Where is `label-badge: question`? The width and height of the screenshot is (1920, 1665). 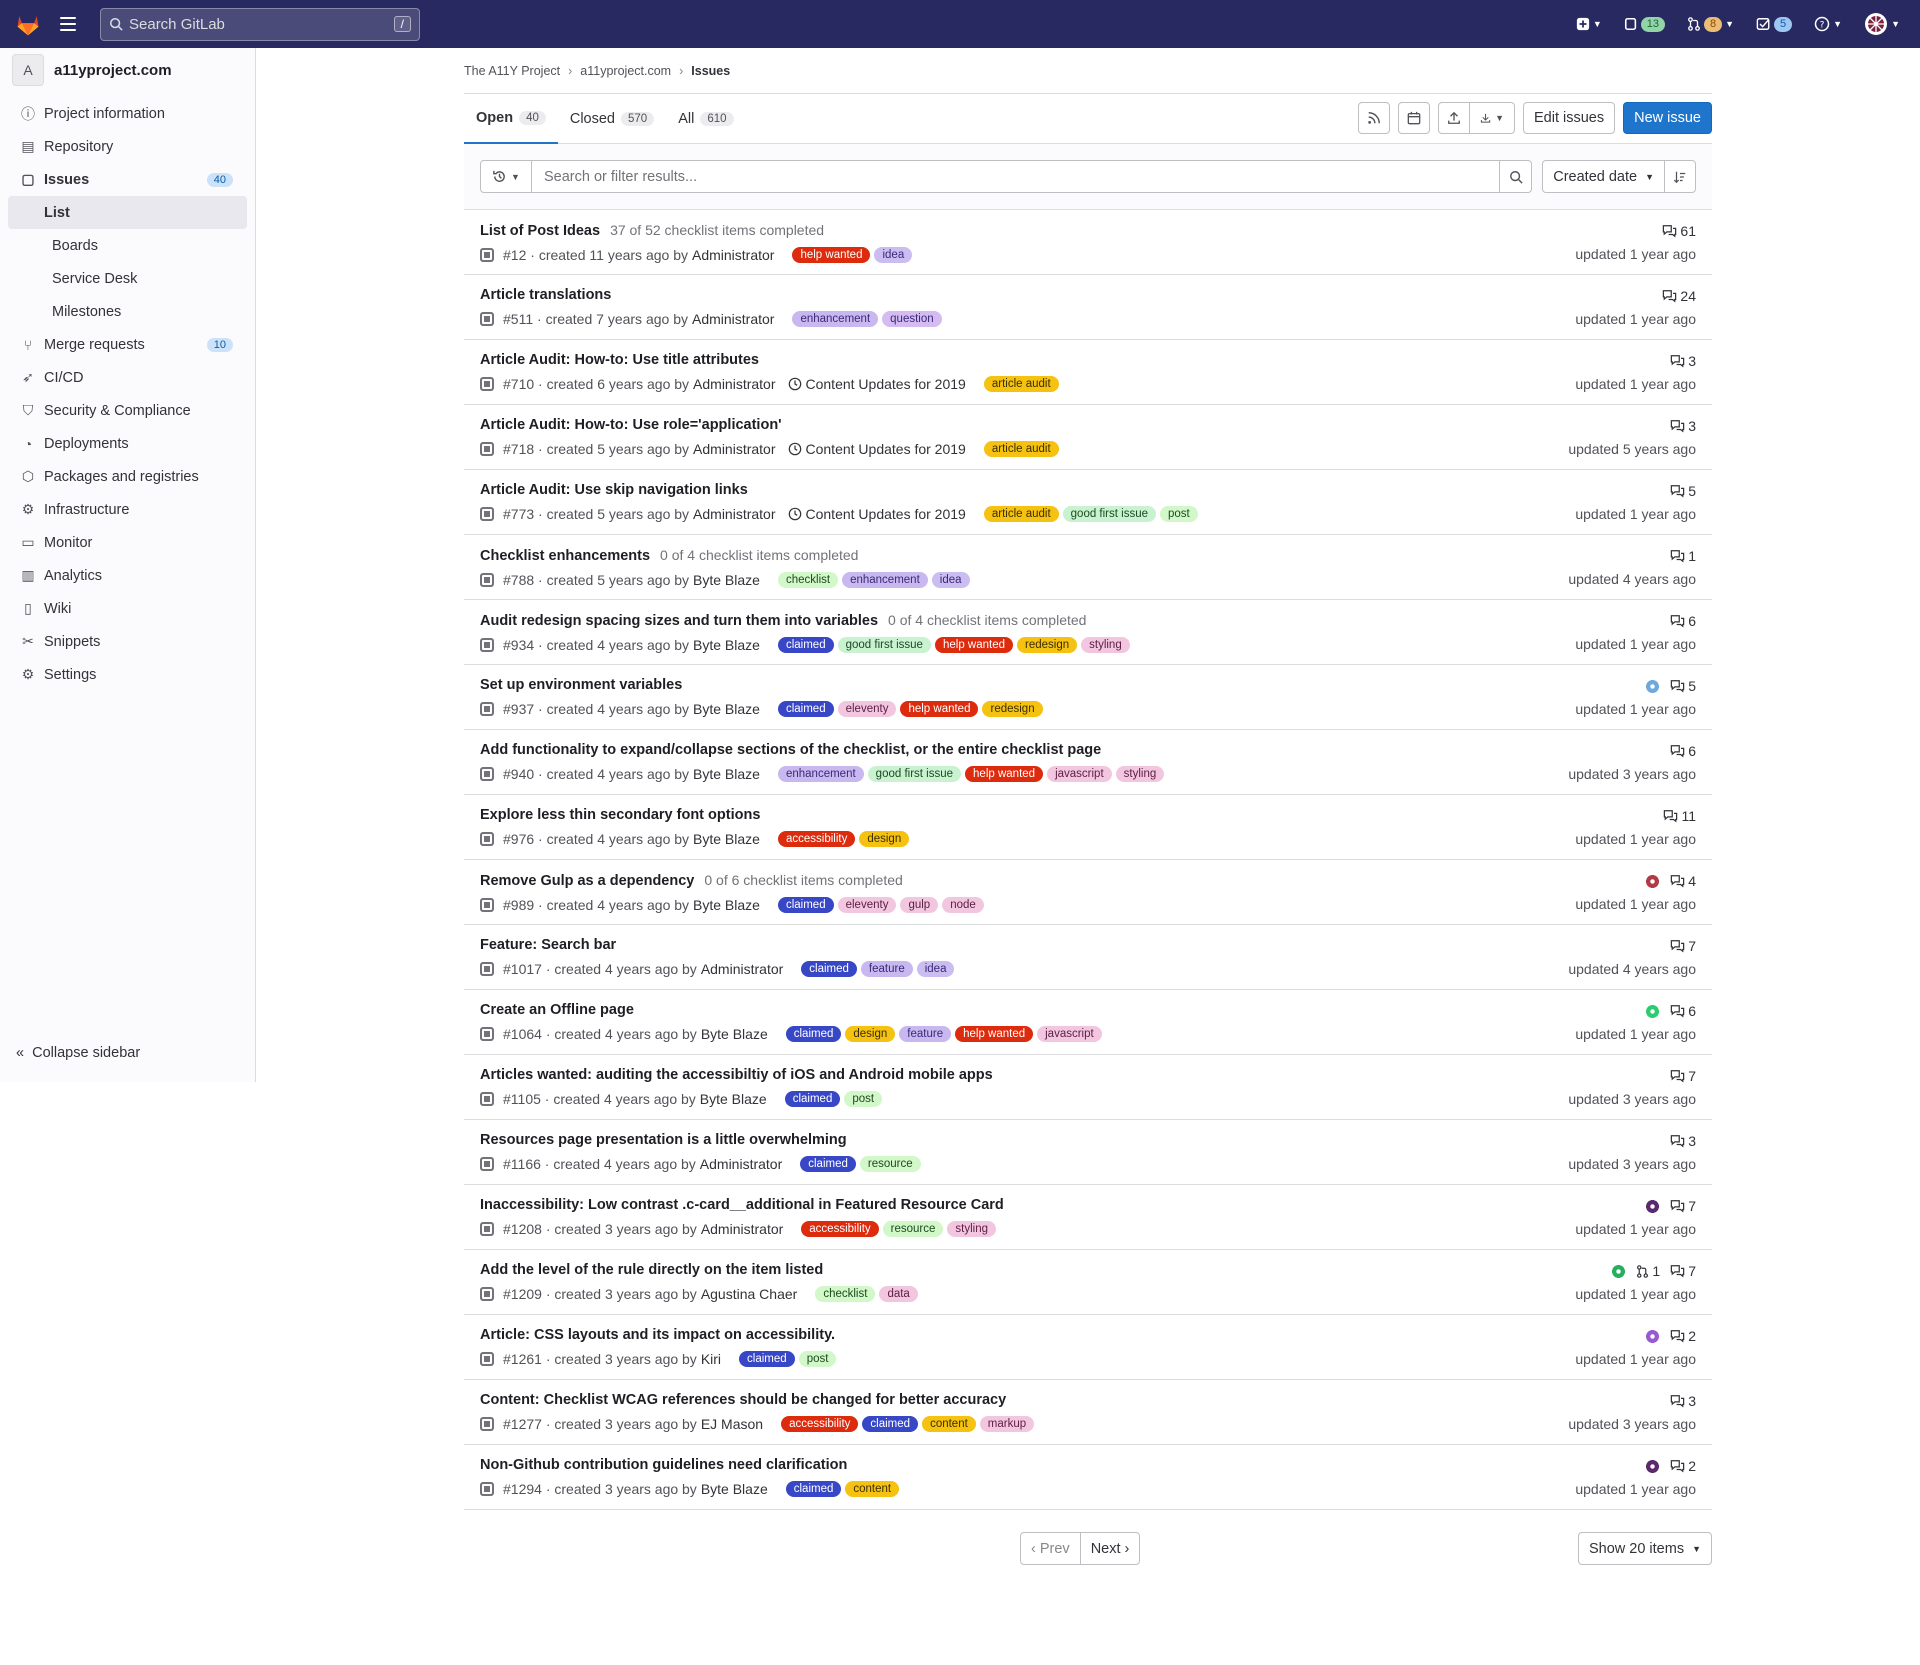 label-badge: question is located at coordinates (912, 319).